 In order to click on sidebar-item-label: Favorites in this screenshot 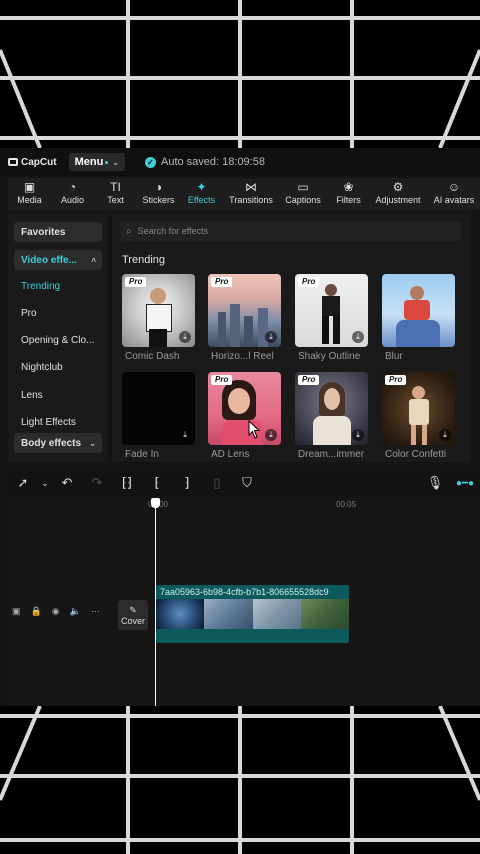, I will do `click(43, 232)`.